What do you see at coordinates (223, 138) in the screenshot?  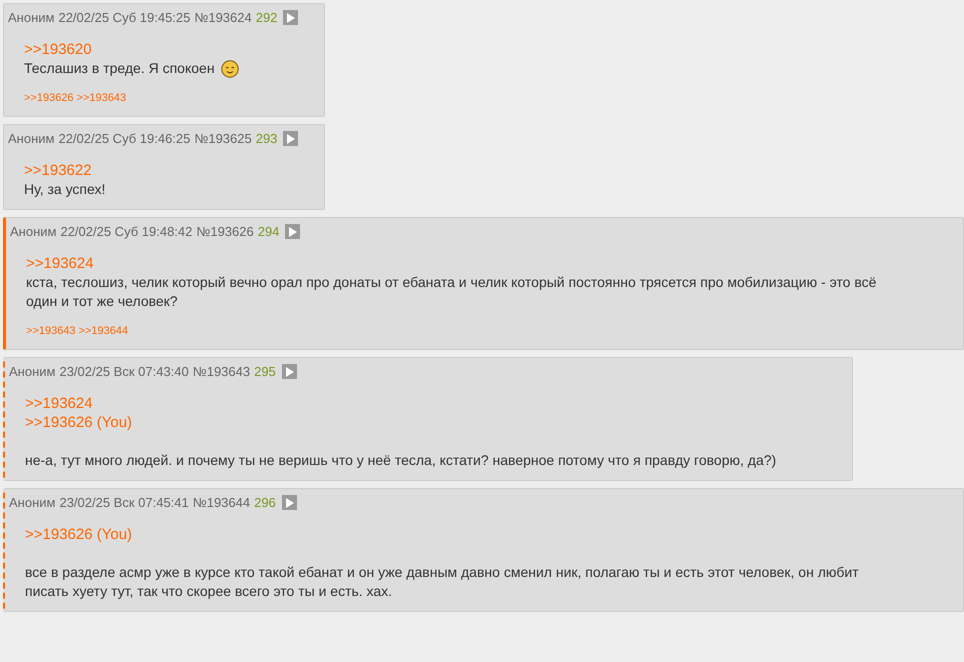 I see `post-number: №193625` at bounding box center [223, 138].